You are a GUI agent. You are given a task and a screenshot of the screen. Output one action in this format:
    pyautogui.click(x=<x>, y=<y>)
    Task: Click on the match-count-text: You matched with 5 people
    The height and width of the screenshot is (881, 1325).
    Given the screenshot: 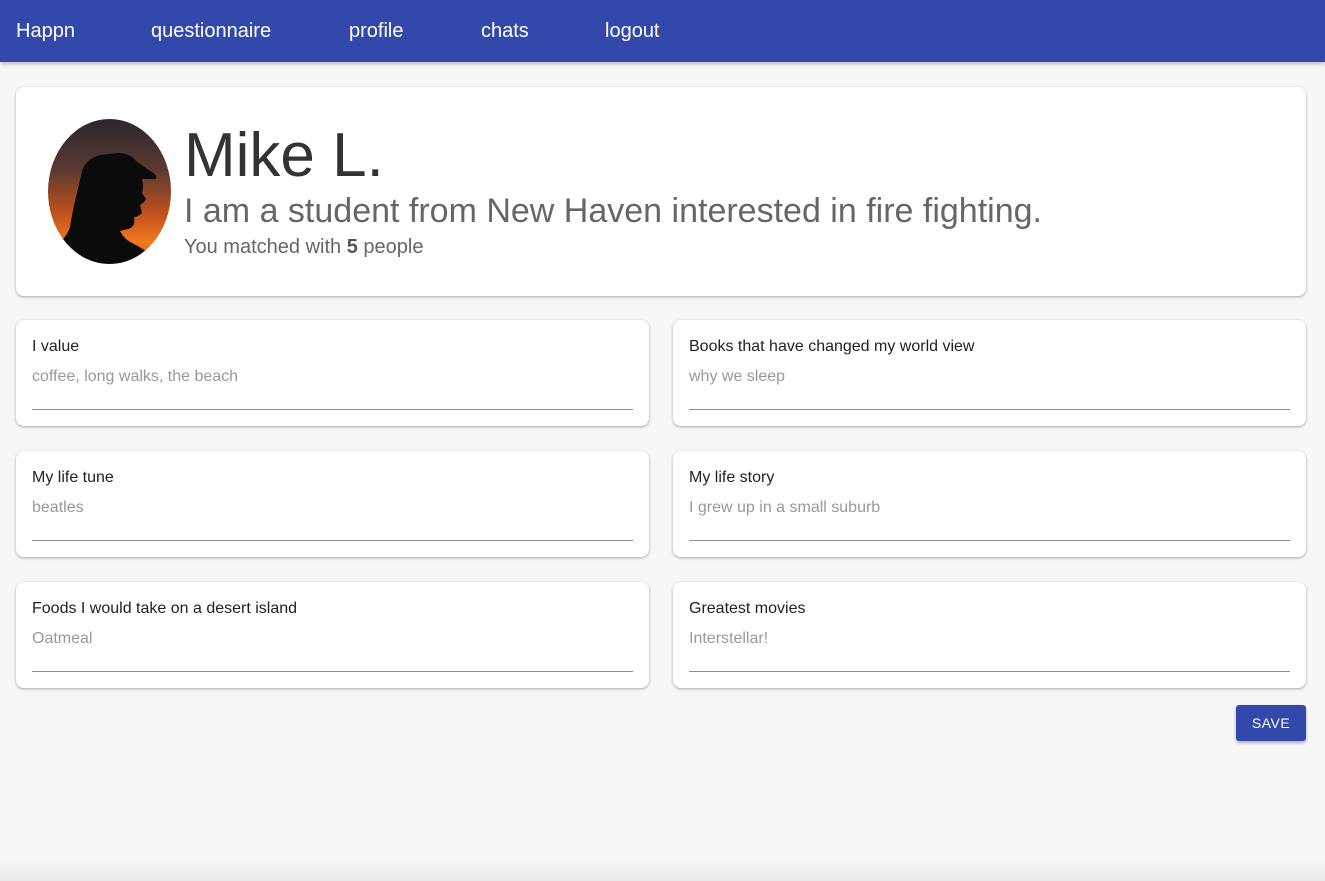 What is the action you would take?
    pyautogui.click(x=303, y=247)
    